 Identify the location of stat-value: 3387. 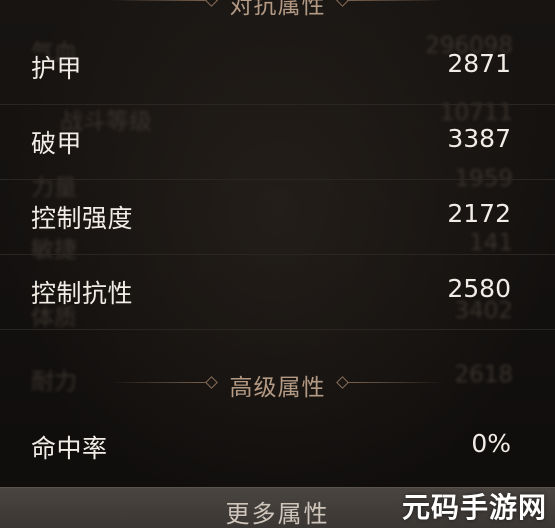
(479, 138).